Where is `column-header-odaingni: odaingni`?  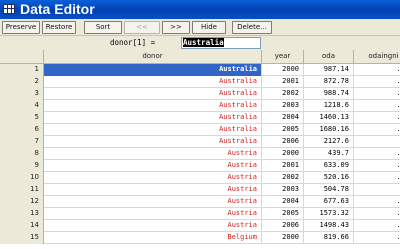
column-header-odaingni: odaingni is located at coordinates (377, 57).